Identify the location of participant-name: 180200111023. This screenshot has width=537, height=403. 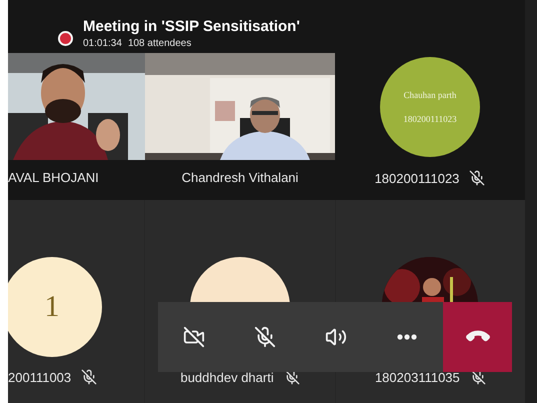
(417, 178).